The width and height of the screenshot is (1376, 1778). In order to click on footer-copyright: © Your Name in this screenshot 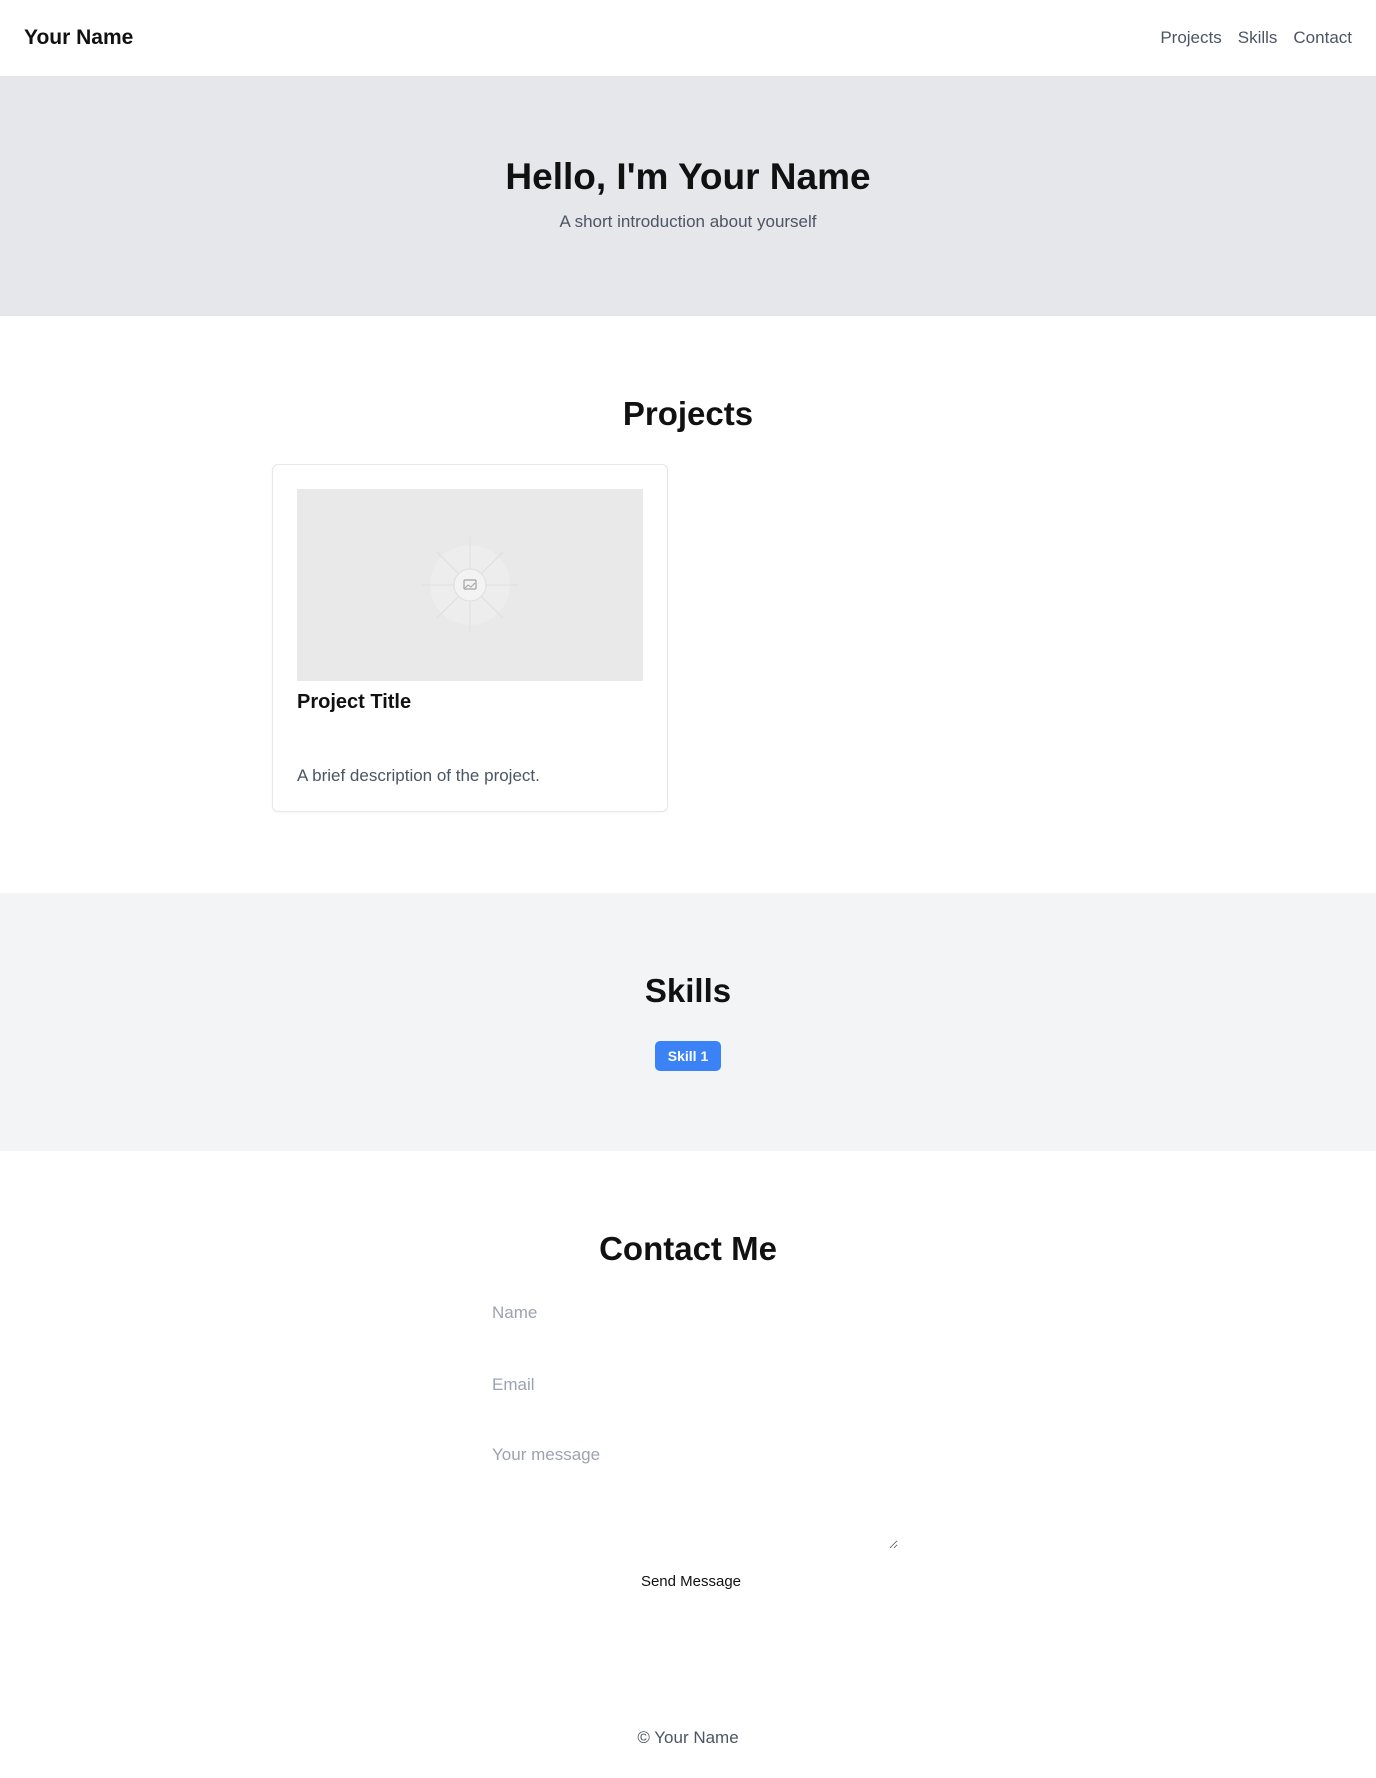, I will do `click(688, 1737)`.